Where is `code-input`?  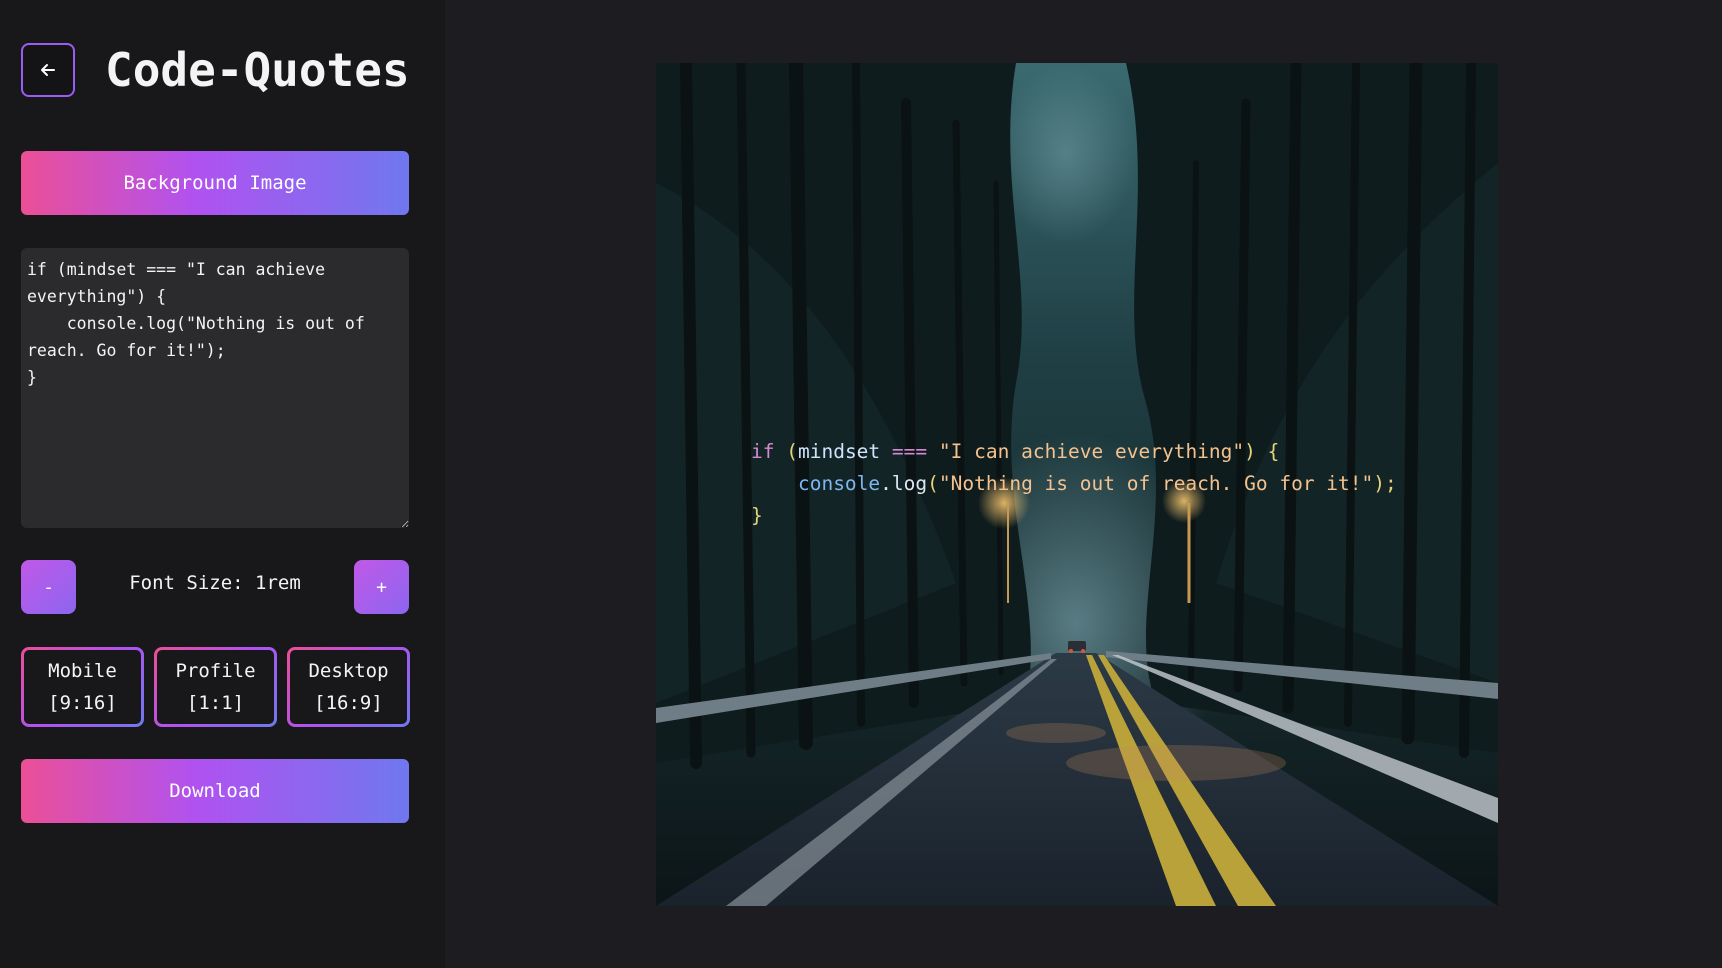 code-input is located at coordinates (215, 388).